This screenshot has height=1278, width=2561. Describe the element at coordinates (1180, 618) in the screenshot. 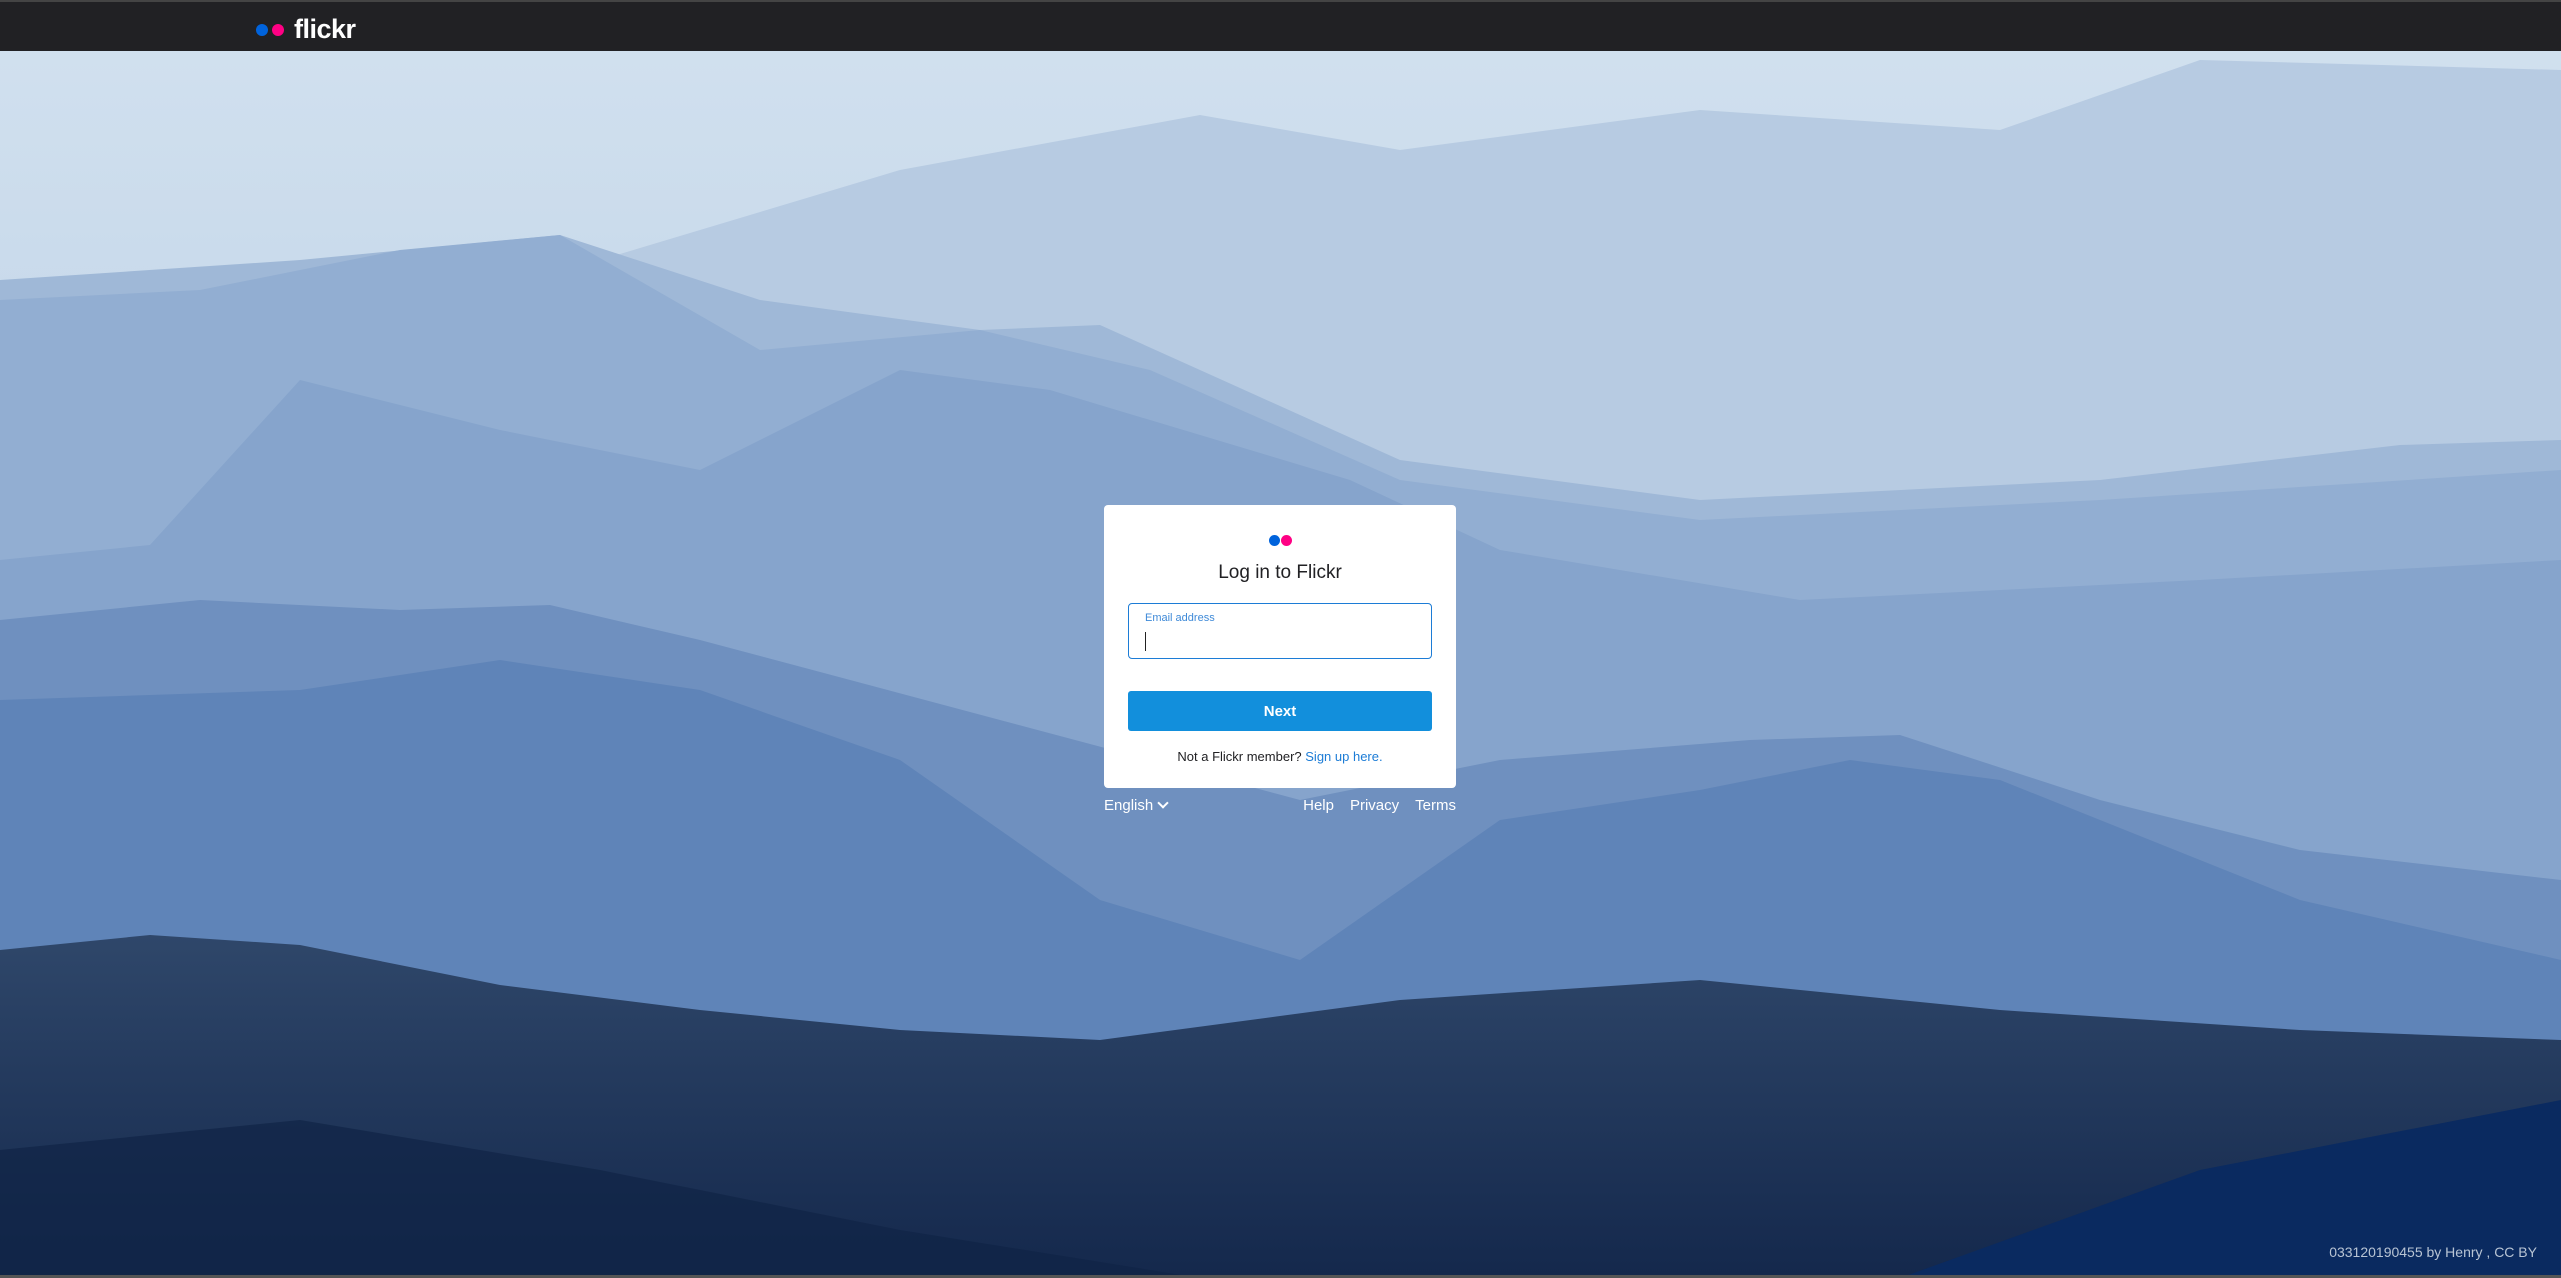

I see `email-label: Email address` at that location.